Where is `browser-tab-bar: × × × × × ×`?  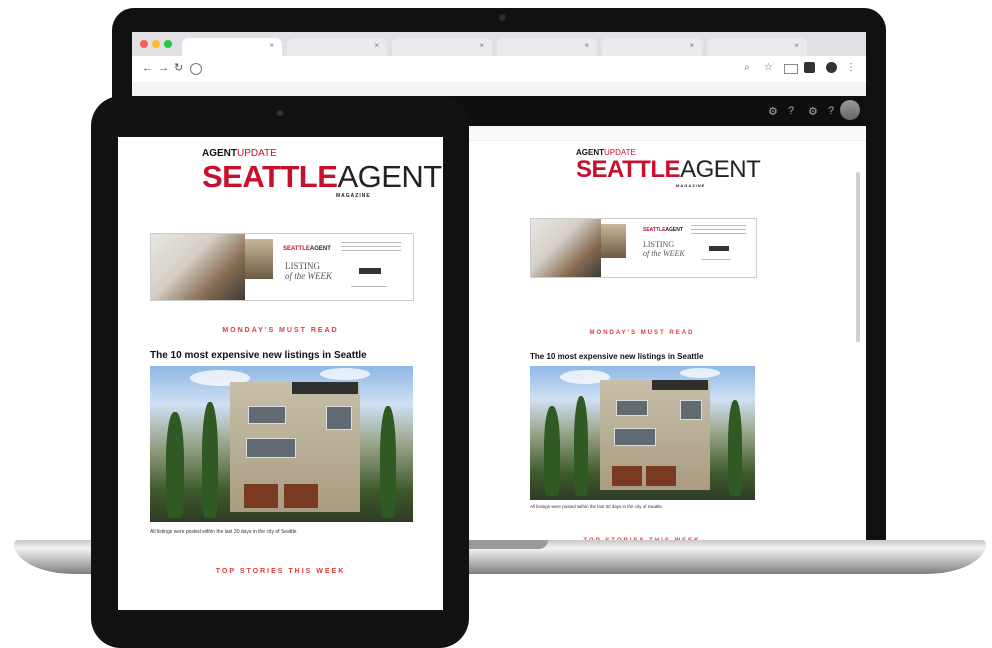
browser-tab-bar: × × × × × × is located at coordinates (499, 44).